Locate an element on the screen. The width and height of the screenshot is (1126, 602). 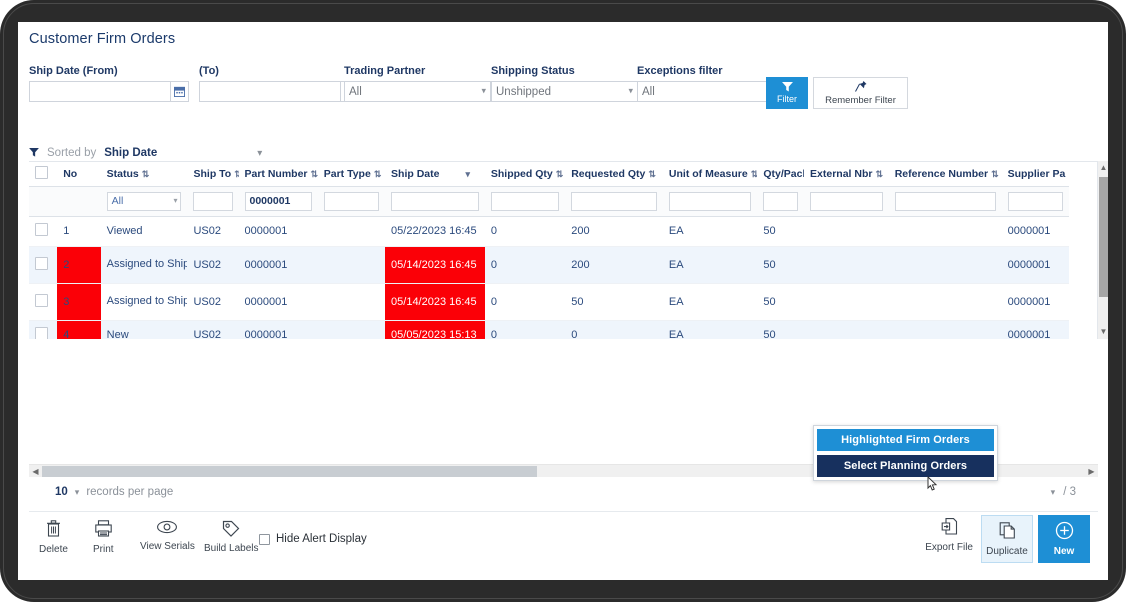
filter-ship-to-input is located at coordinates (213, 201).